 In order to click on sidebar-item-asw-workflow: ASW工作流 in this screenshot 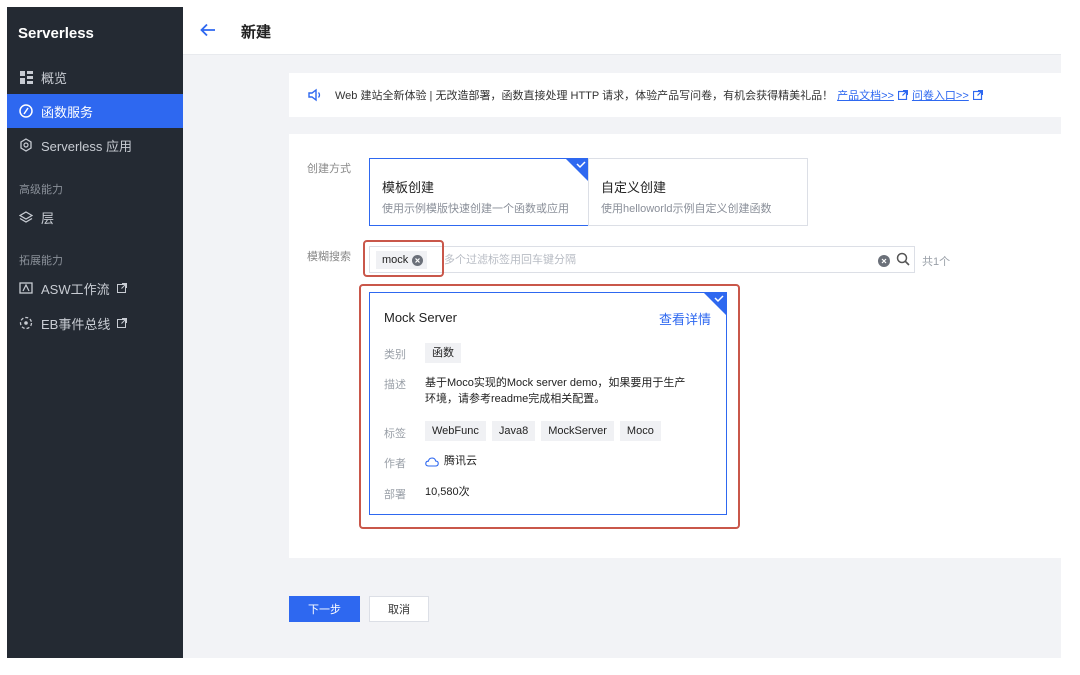, I will do `click(95, 288)`.